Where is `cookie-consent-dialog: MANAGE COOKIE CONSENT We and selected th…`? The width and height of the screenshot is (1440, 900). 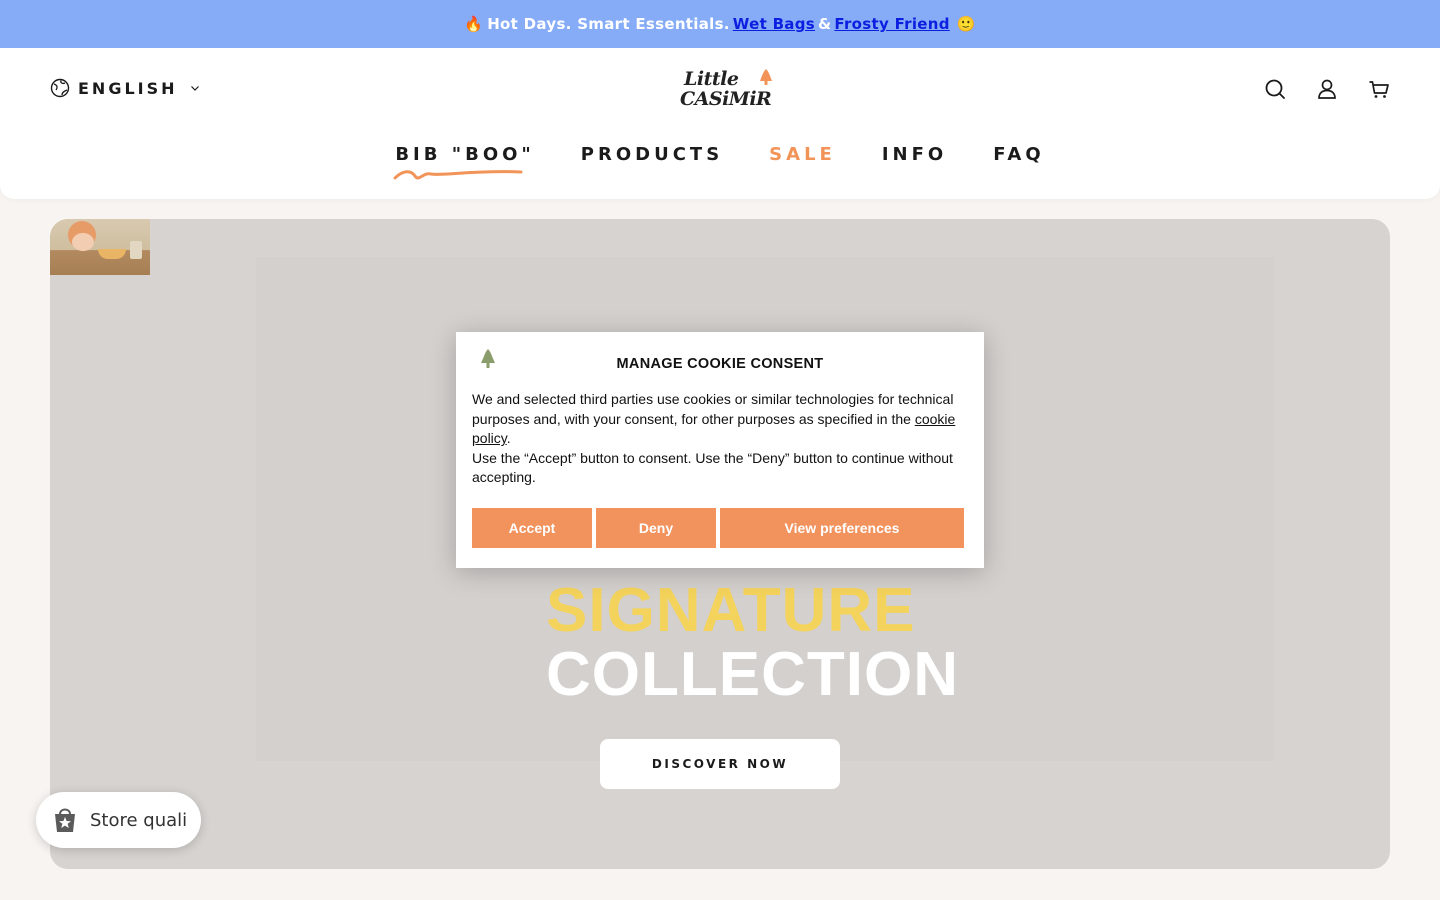 cookie-consent-dialog: MANAGE COOKIE CONSENT We and selected th… is located at coordinates (720, 450).